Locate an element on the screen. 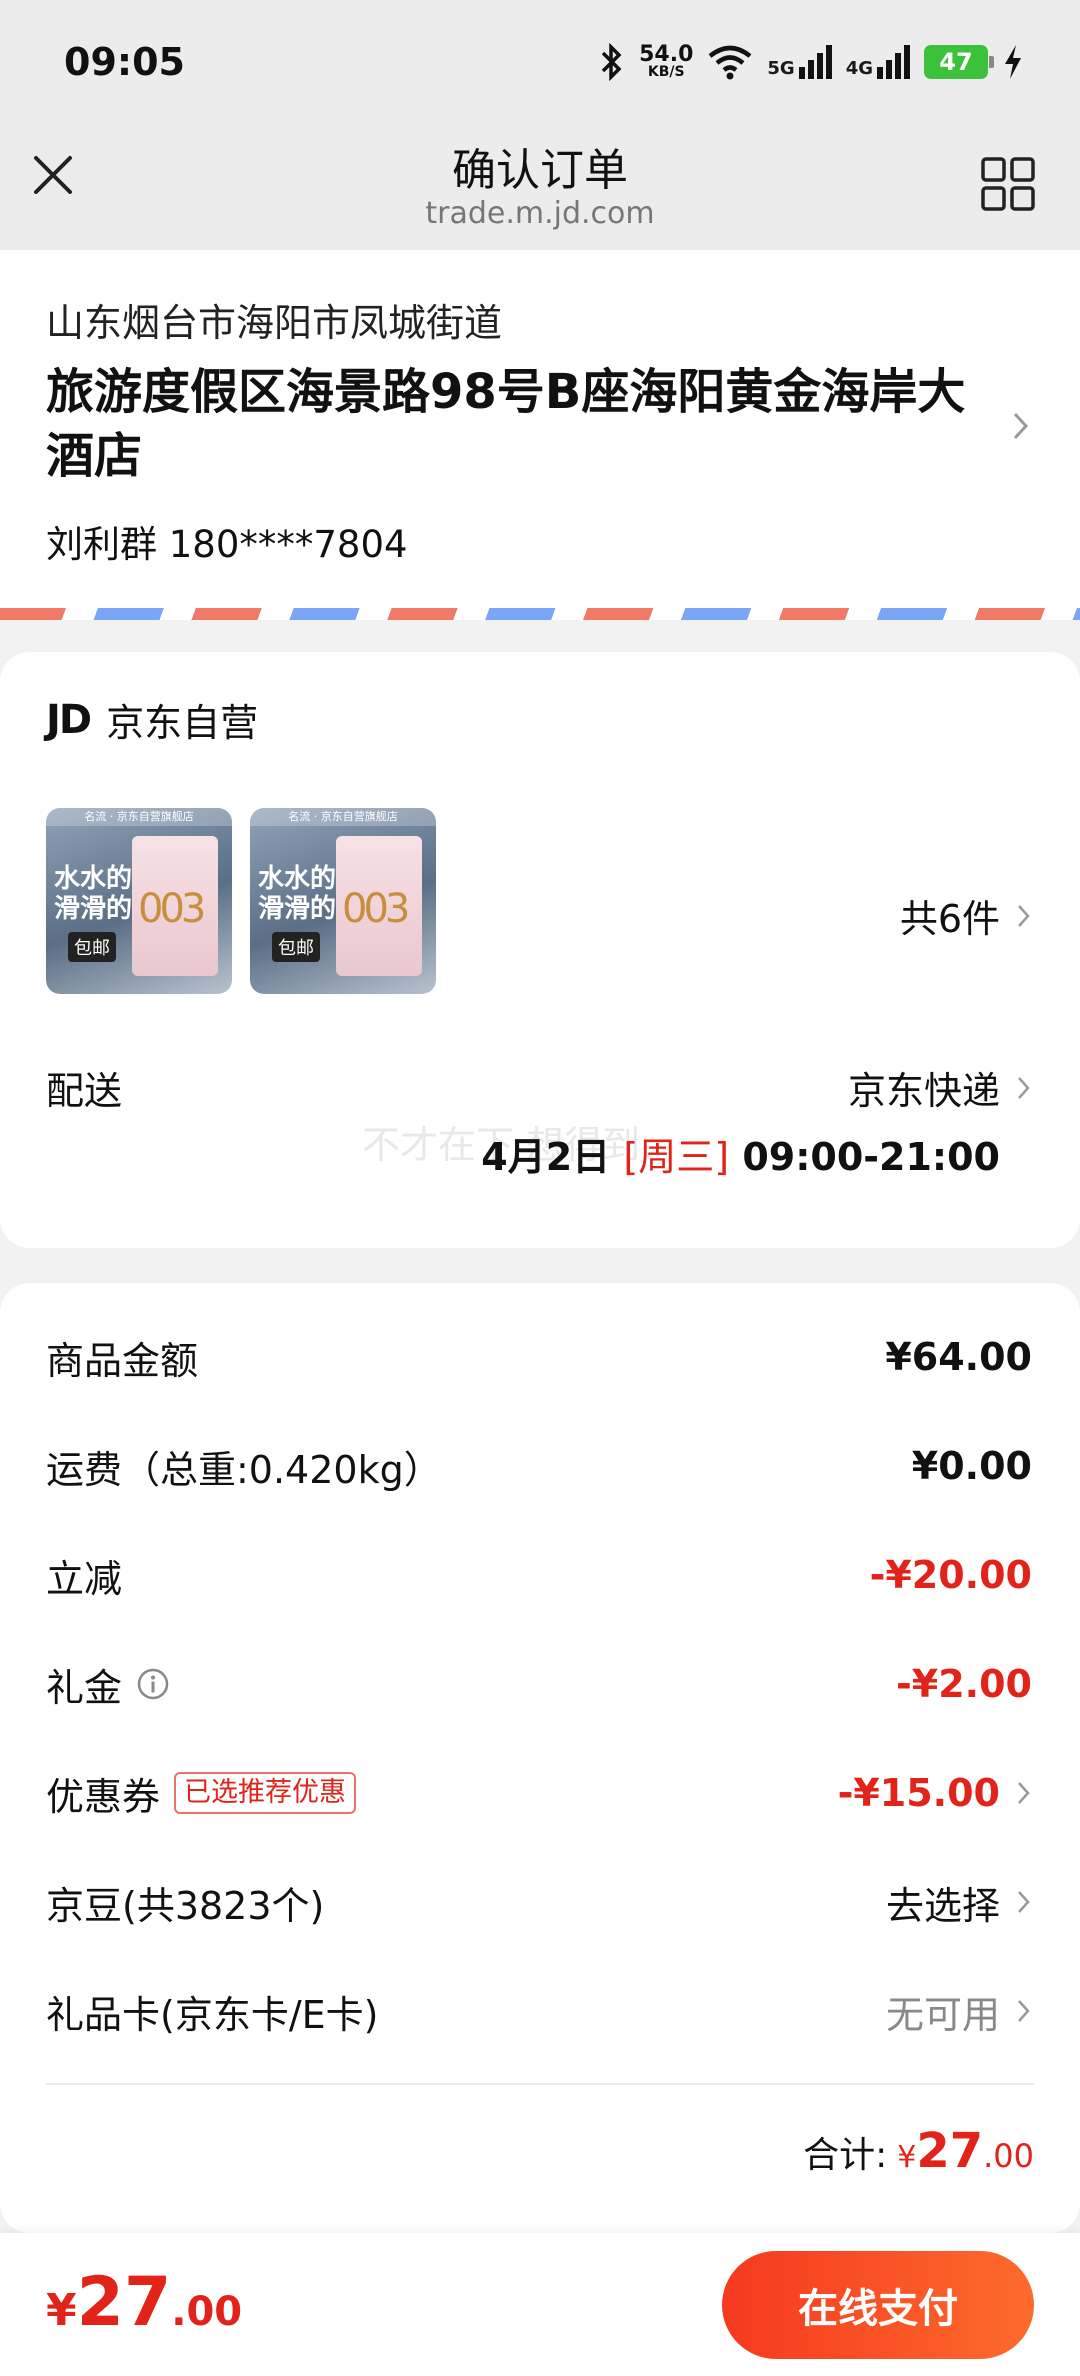  page-url: trade.m.jd.com is located at coordinates (540, 213).